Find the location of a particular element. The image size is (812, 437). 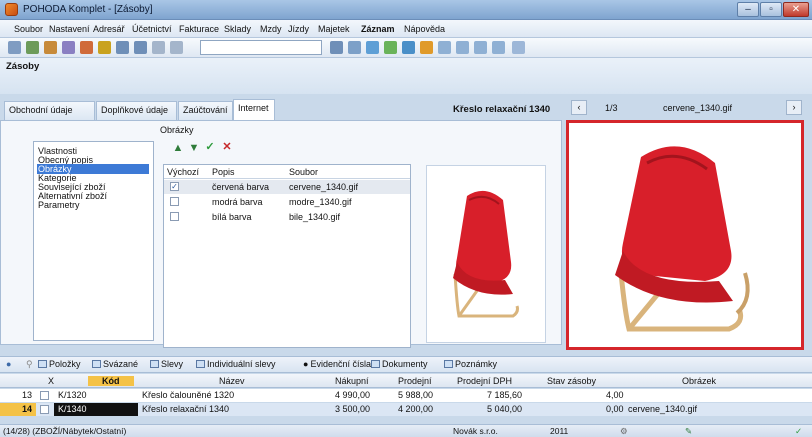

tab-poznamky: Poznámky is located at coordinates (470, 364).